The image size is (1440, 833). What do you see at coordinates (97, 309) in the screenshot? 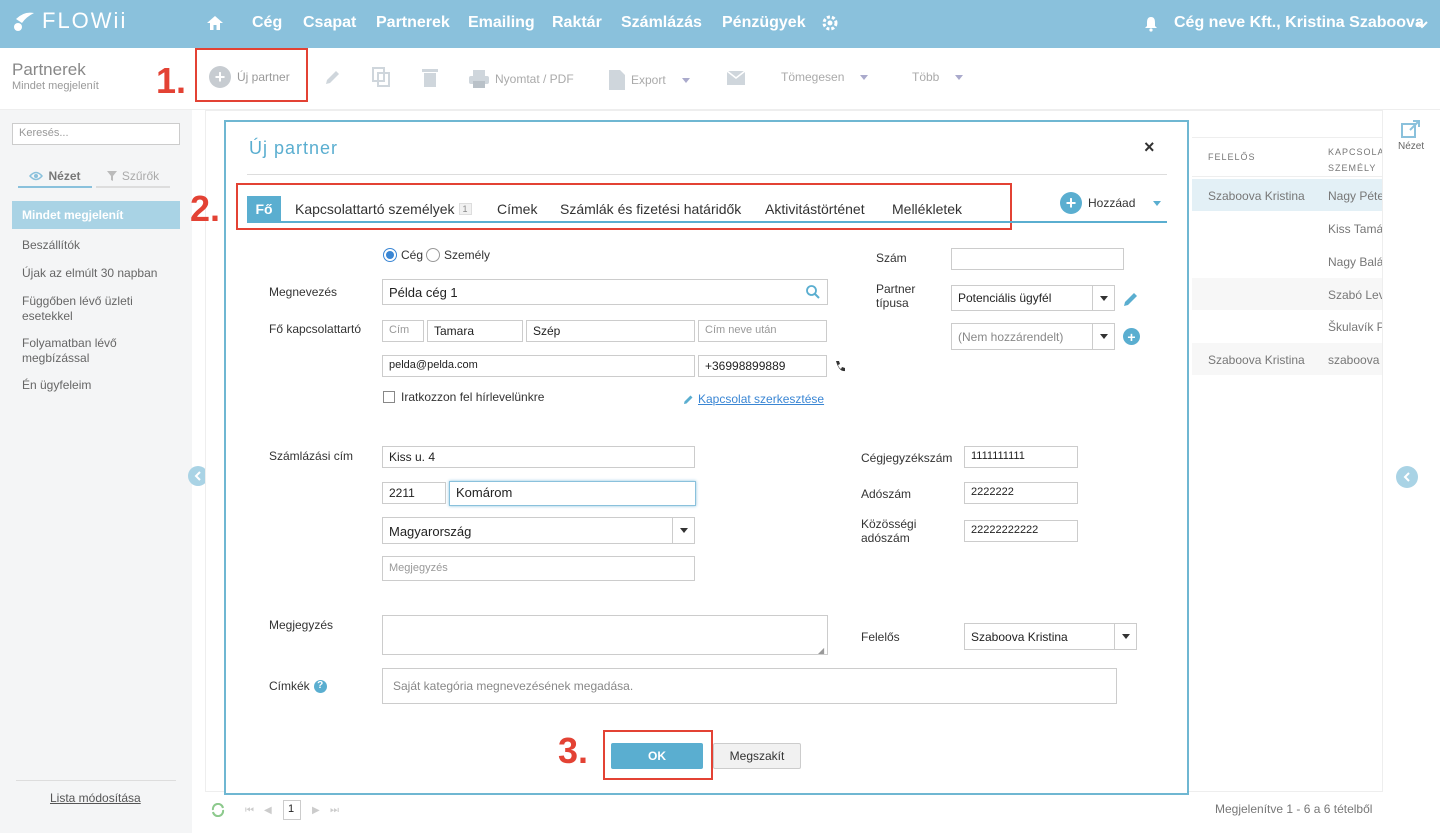
I see `sidebar-item-pending-deals: Függőben lévő üzleti esetekkel` at bounding box center [97, 309].